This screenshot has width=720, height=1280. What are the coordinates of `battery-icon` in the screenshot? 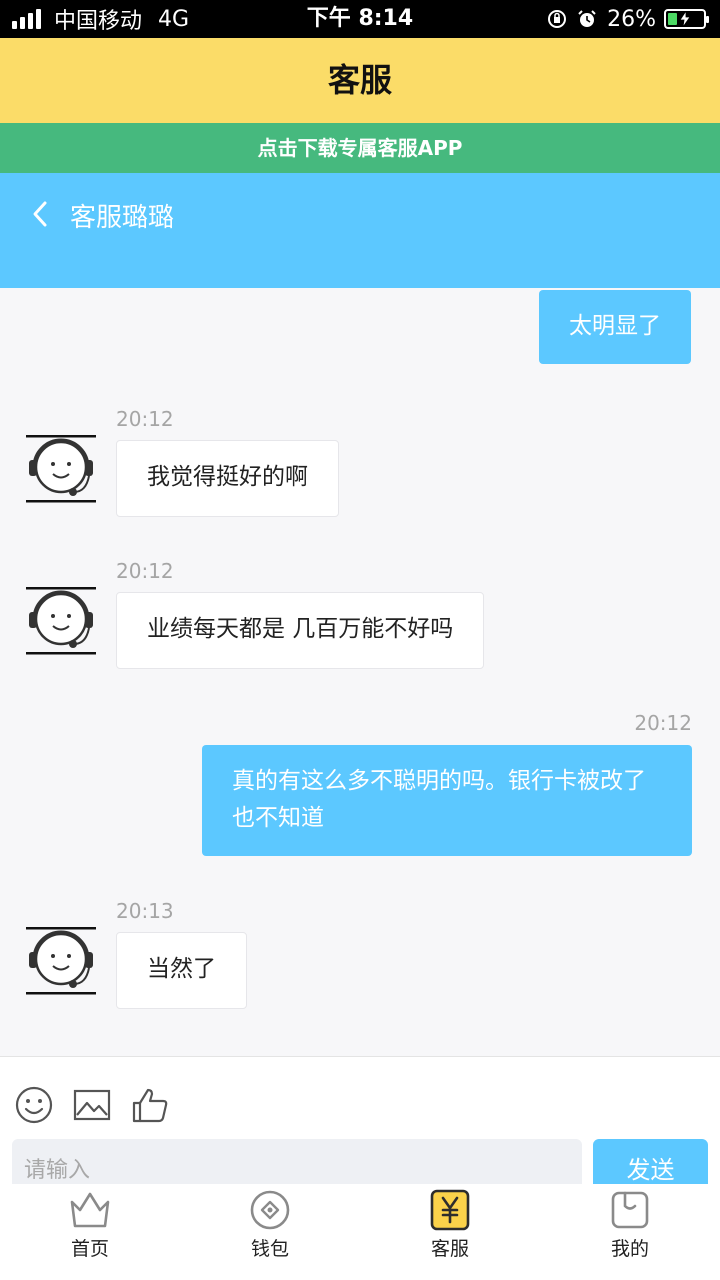 It's located at (686, 19).